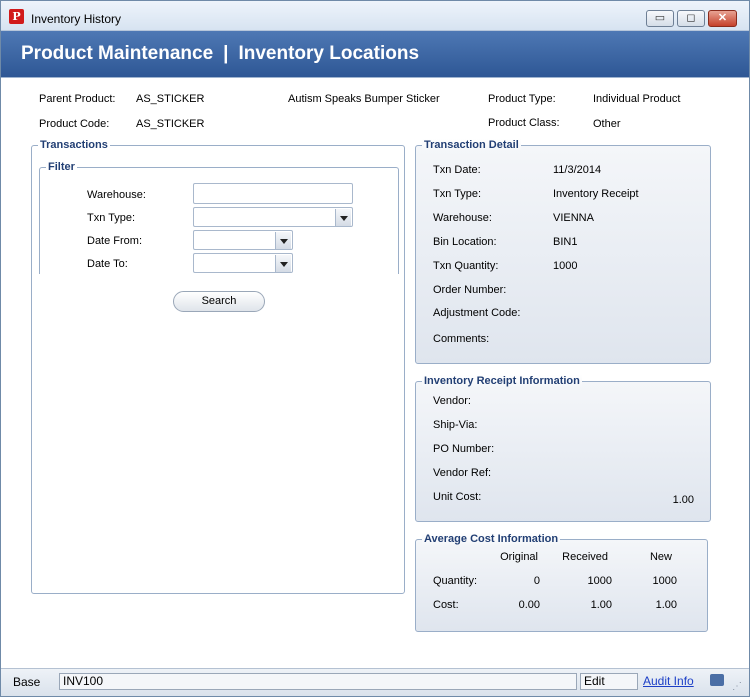 This screenshot has height=697, width=750. Describe the element at coordinates (446, 605) in the screenshot. I see `cost-label: Cost:` at that location.